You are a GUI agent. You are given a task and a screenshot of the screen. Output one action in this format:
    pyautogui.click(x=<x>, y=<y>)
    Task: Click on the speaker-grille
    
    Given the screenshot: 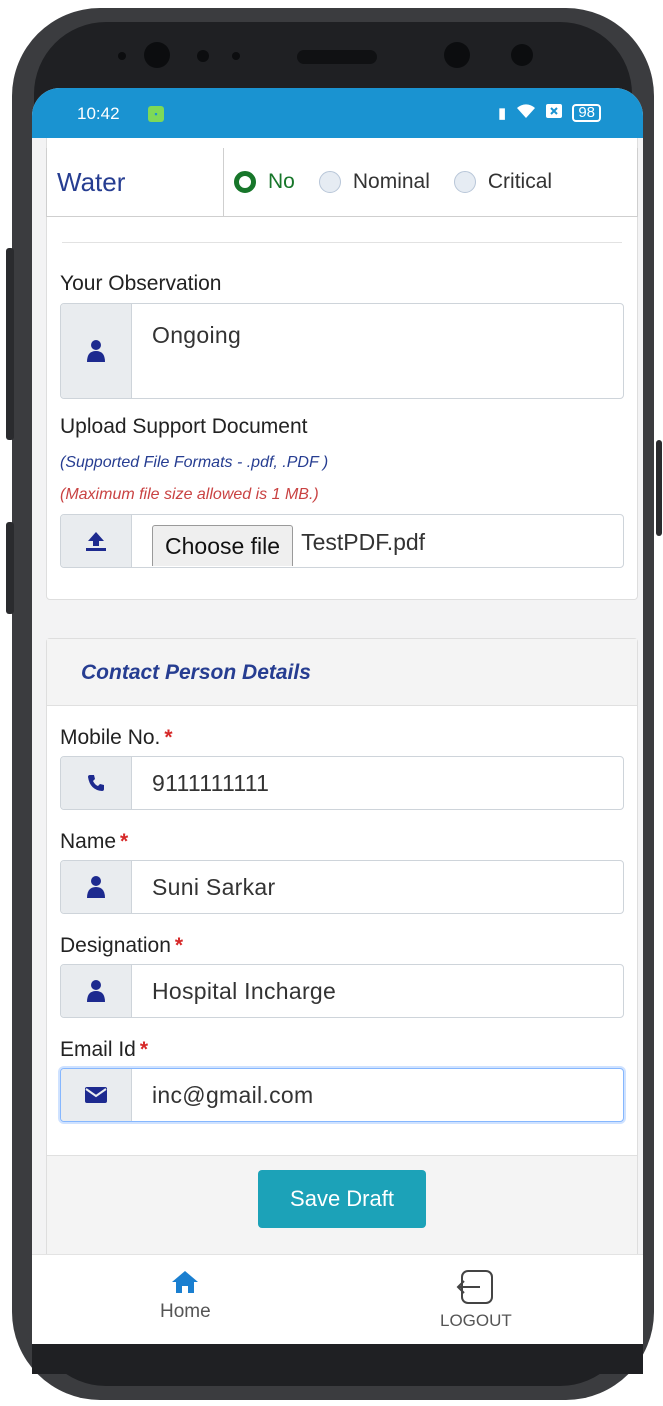 What is the action you would take?
    pyautogui.click(x=337, y=57)
    